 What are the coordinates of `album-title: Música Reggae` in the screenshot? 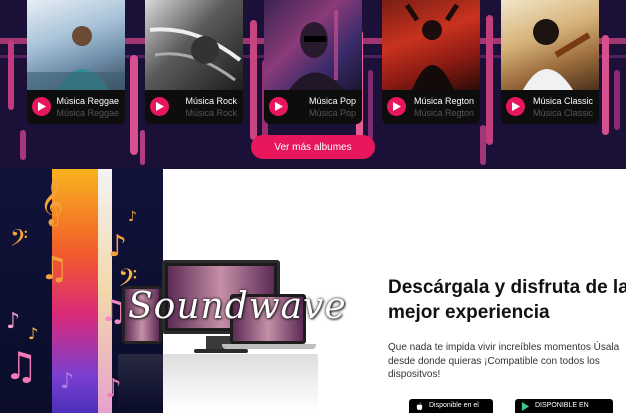 It's located at (87, 101).